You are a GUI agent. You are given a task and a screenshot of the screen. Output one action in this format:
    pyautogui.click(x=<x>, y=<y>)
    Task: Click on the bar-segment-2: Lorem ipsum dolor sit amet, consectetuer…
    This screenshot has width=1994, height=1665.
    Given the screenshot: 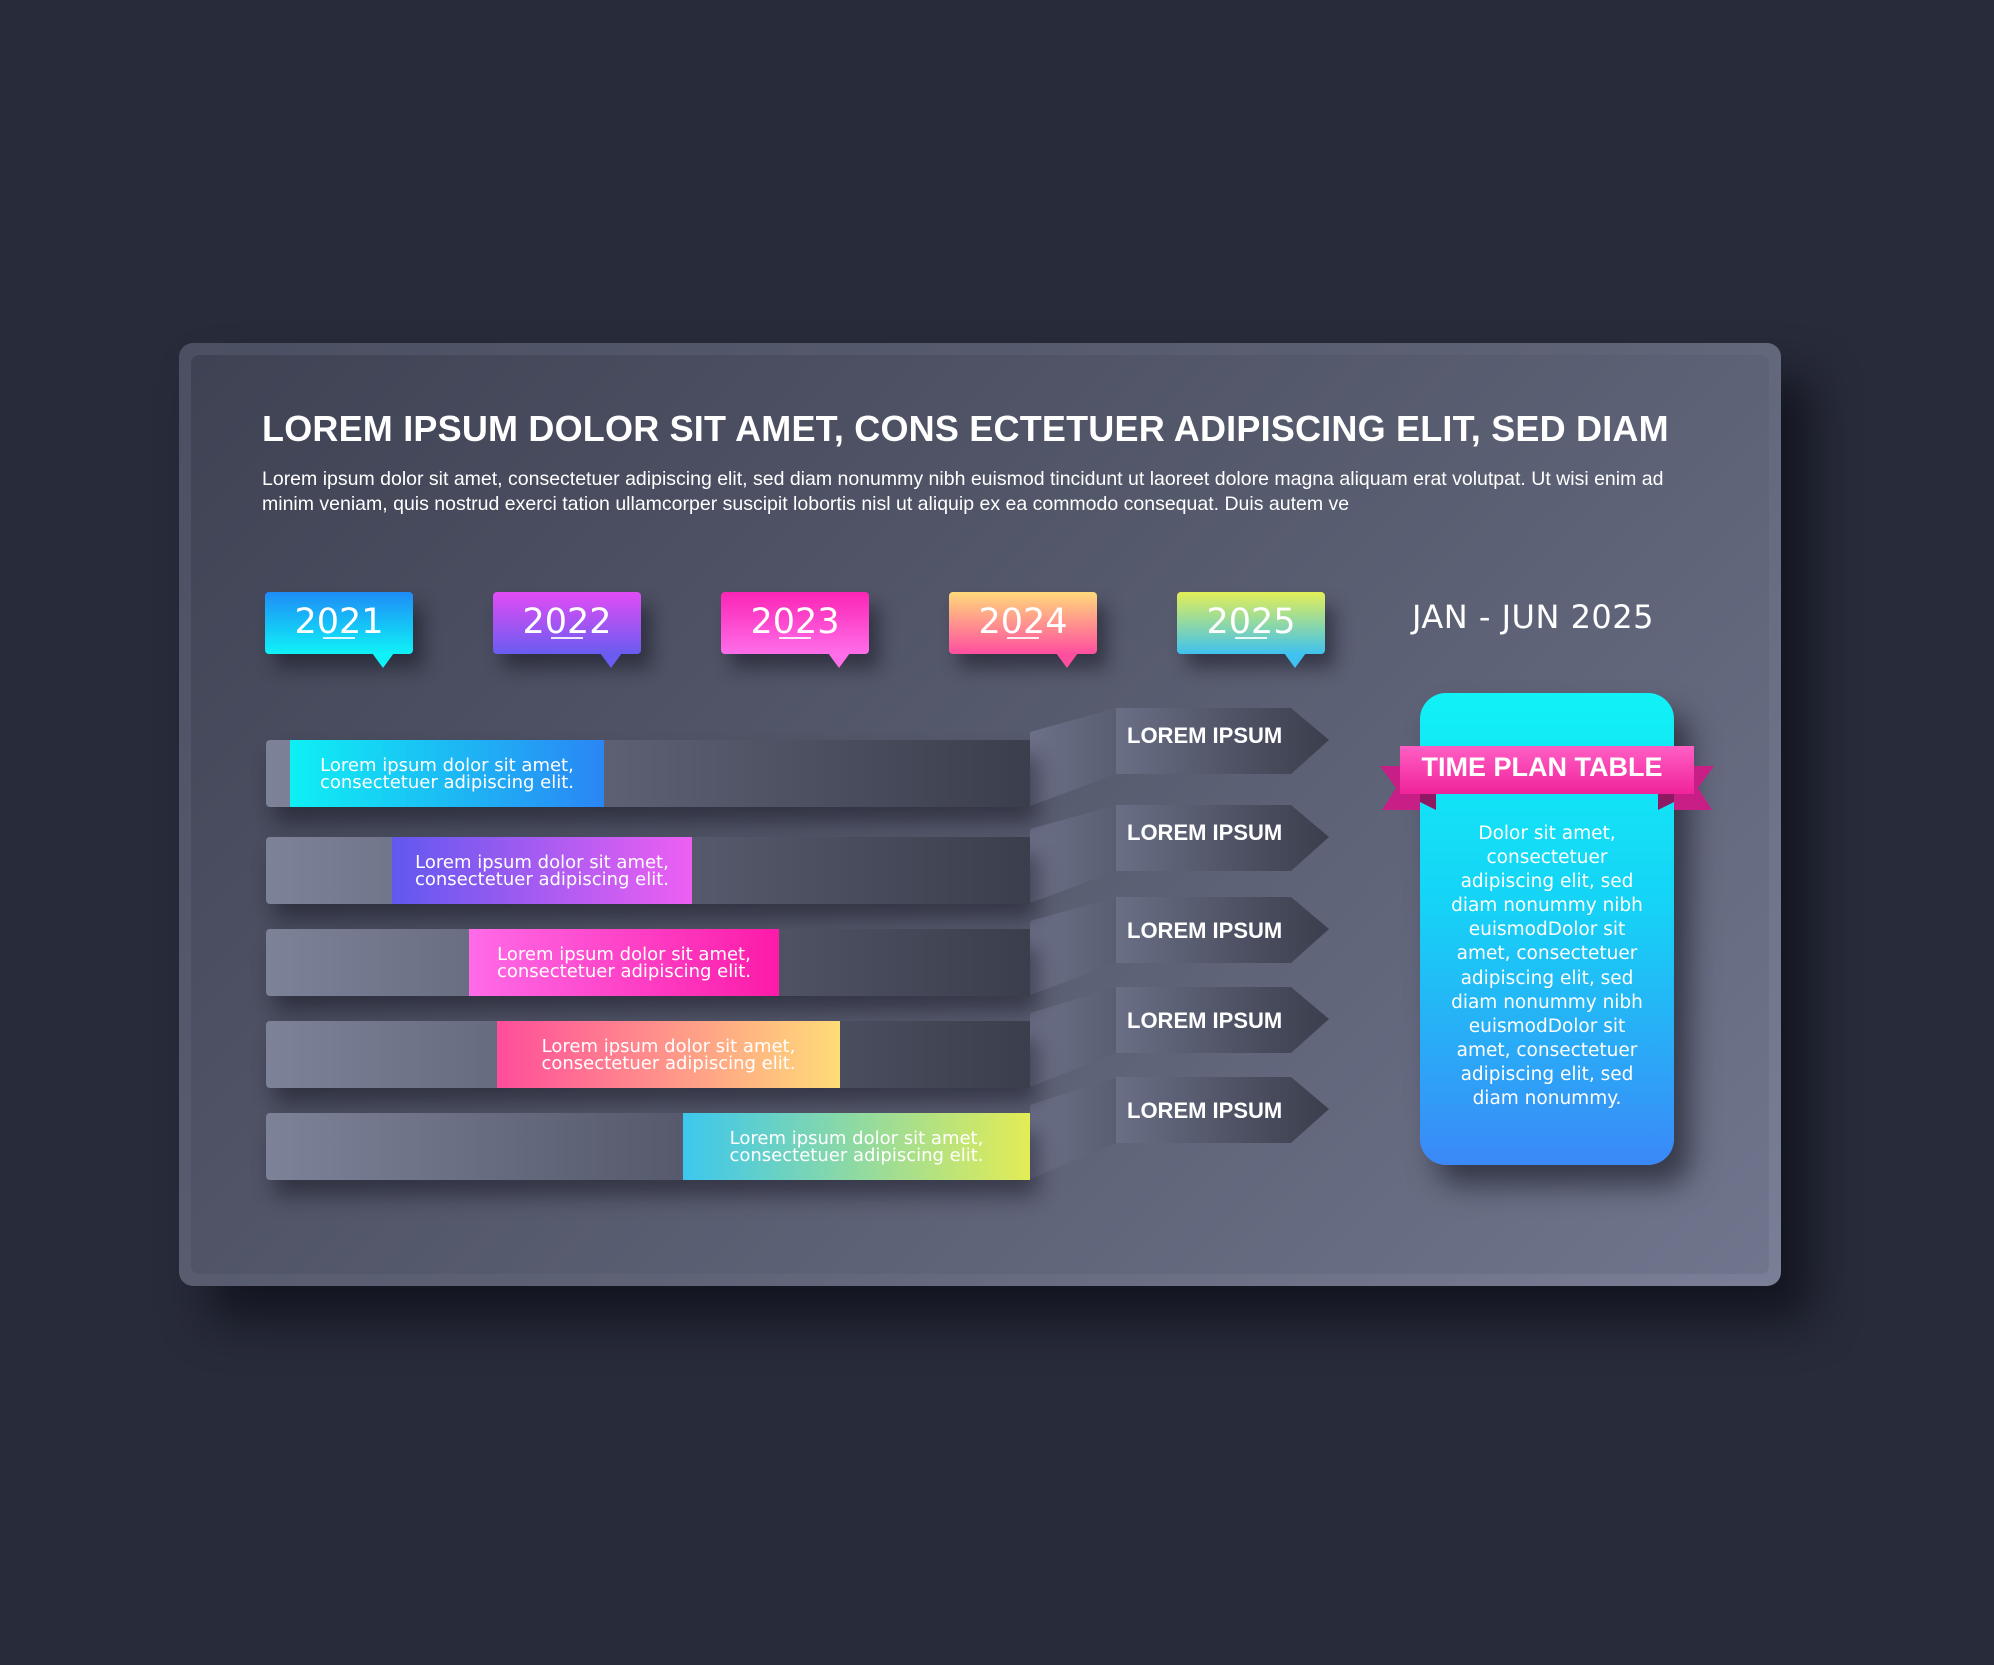 What is the action you would take?
    pyautogui.click(x=542, y=870)
    